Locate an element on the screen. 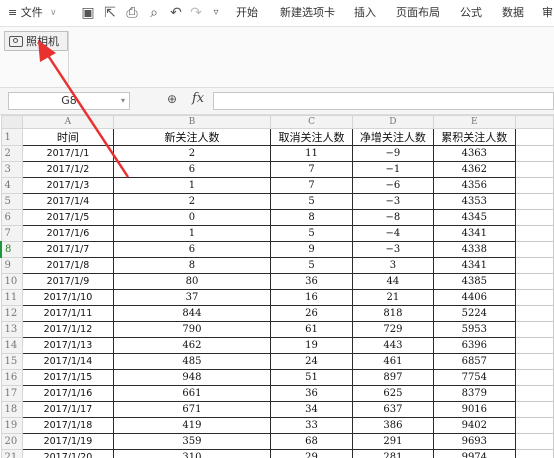  data-cell: 4362 is located at coordinates (474, 169).